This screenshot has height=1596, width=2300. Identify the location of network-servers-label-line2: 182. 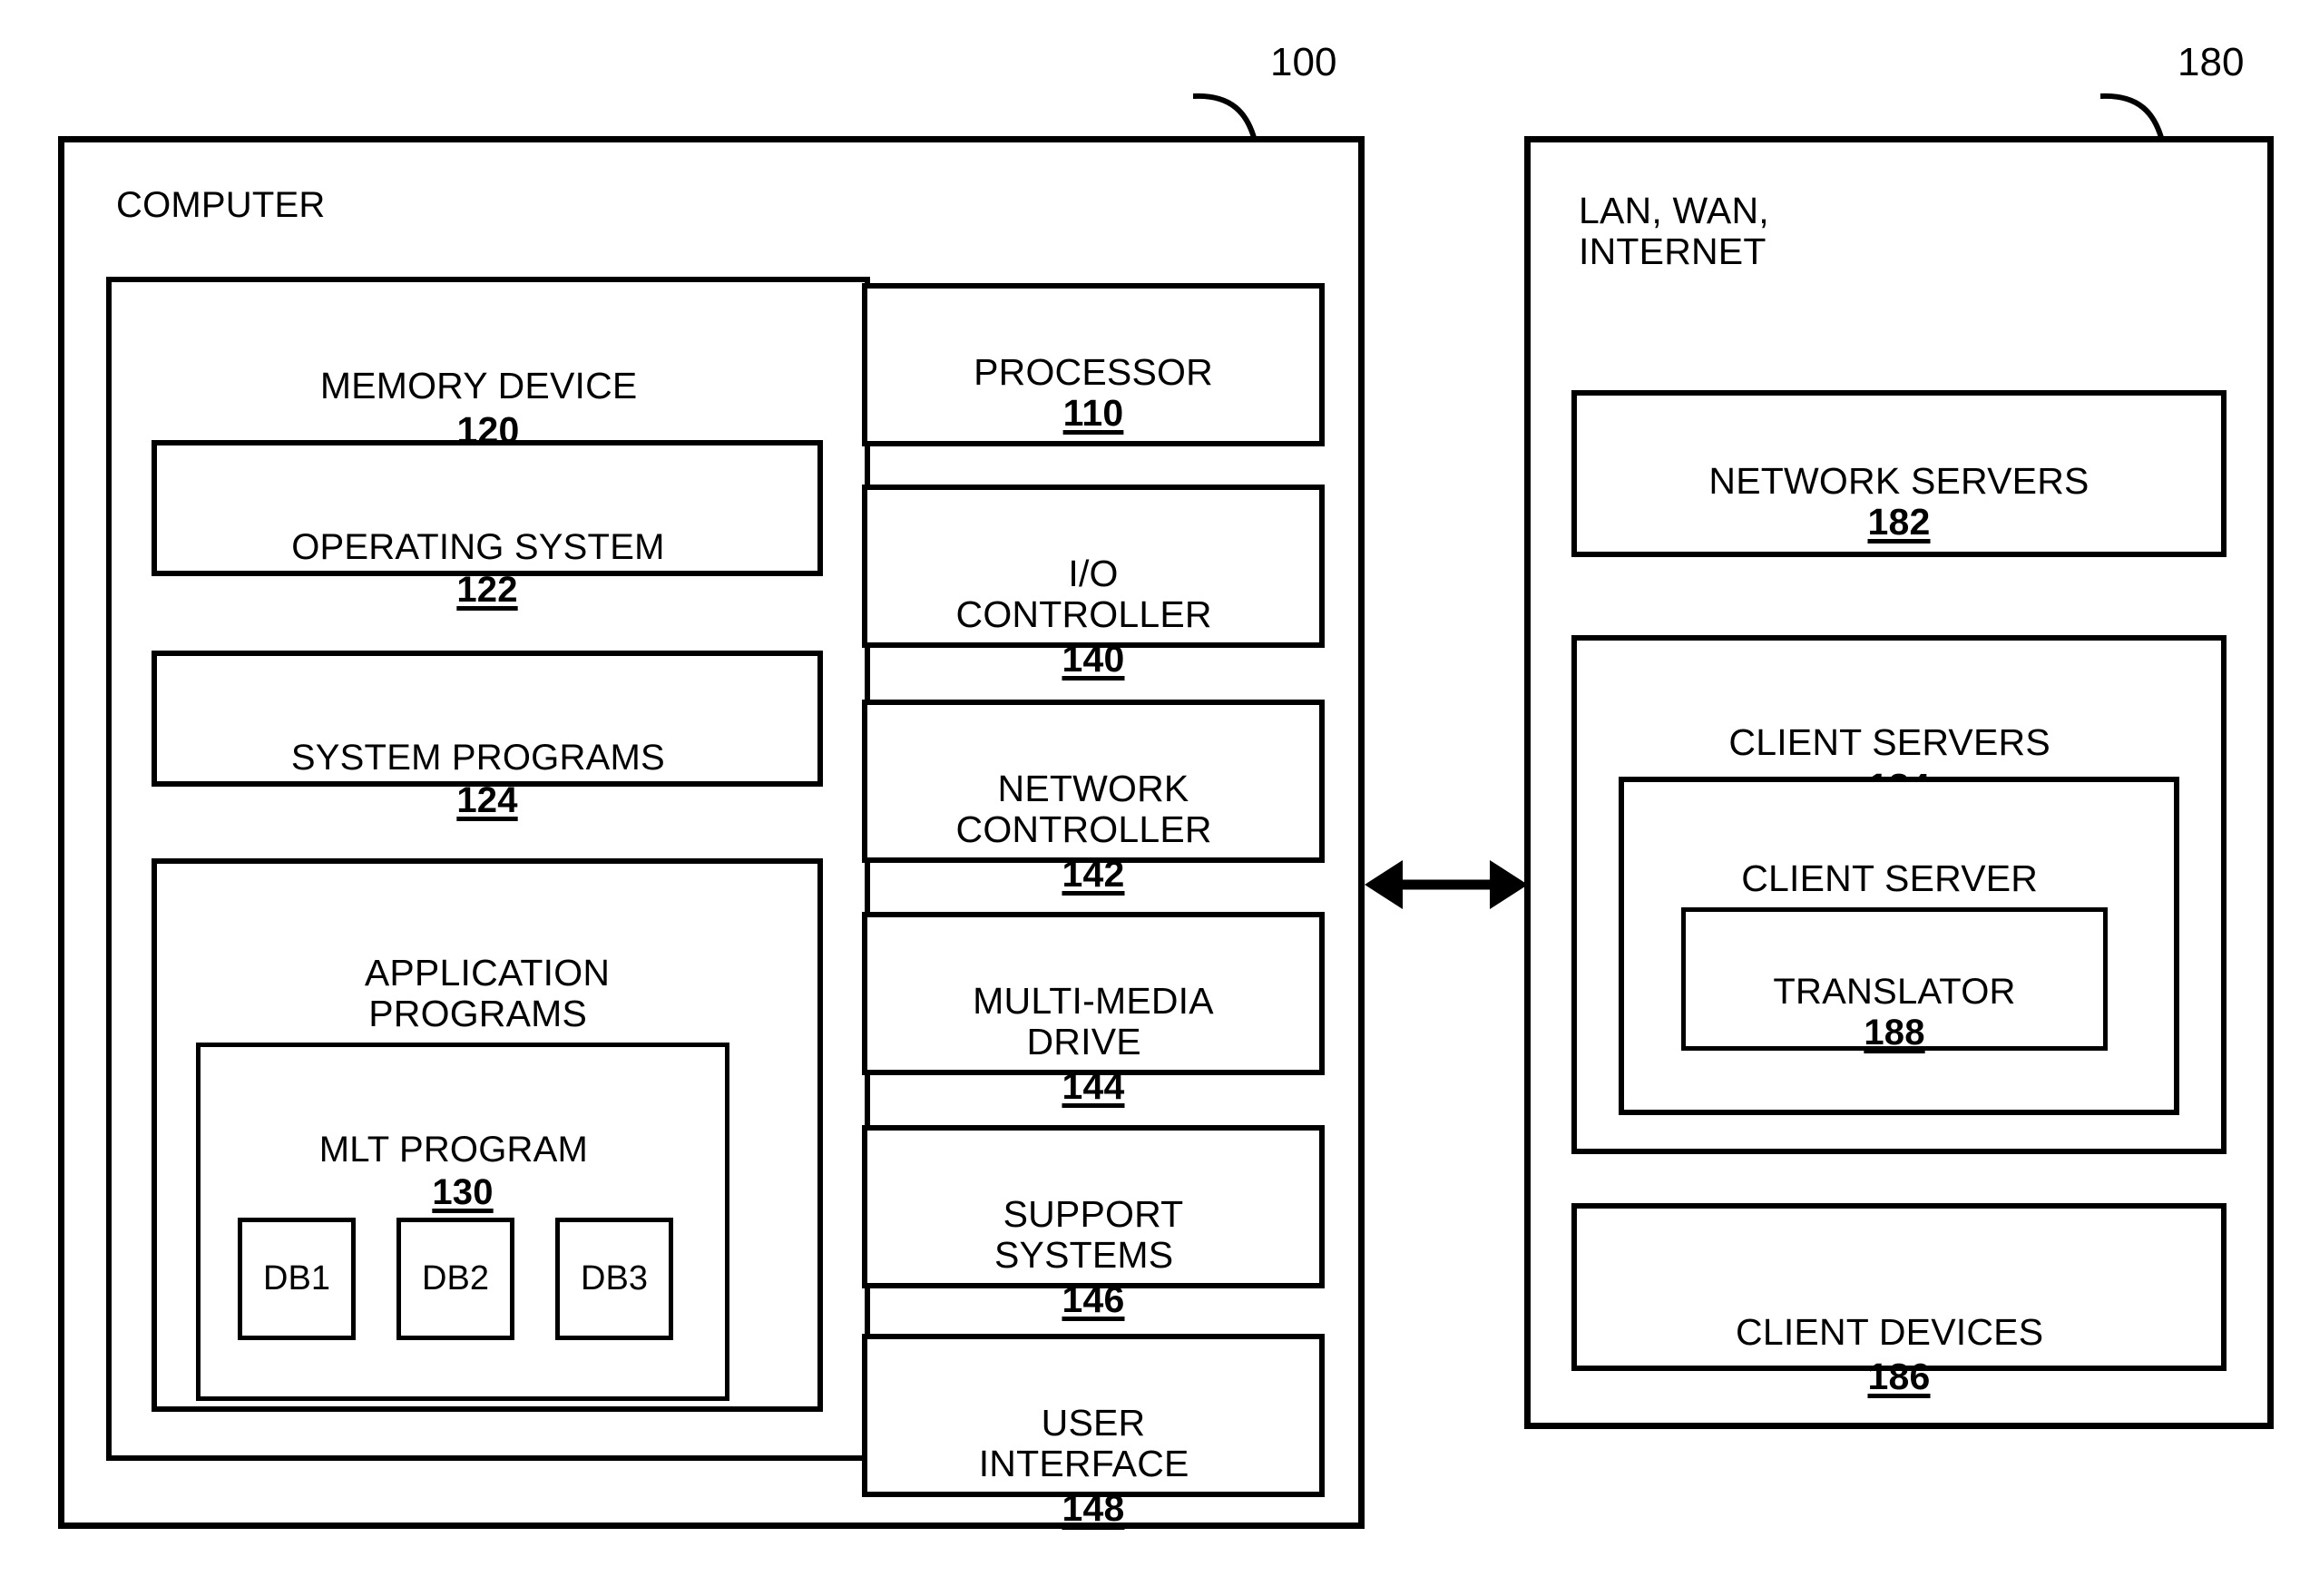
(1899, 500).